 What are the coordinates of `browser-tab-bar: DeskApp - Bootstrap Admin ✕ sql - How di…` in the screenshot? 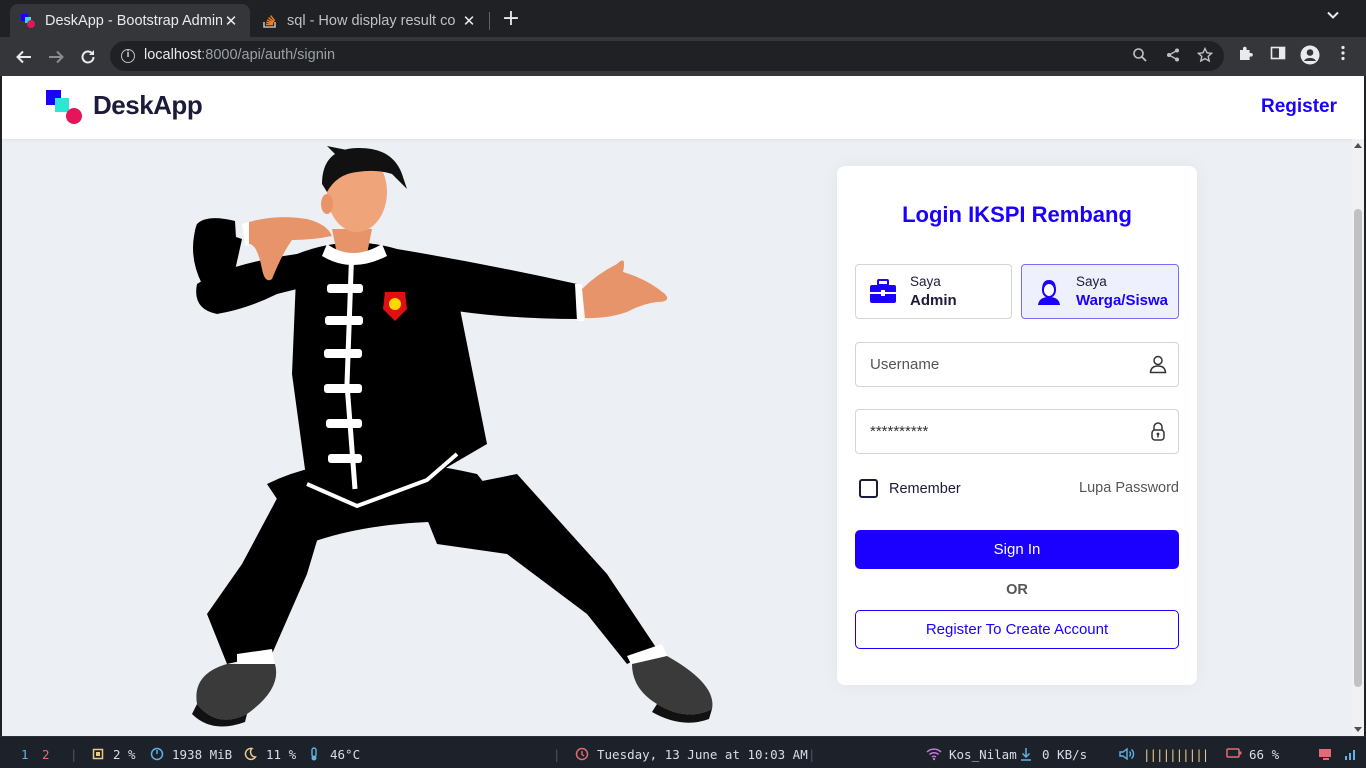 It's located at (683, 18).